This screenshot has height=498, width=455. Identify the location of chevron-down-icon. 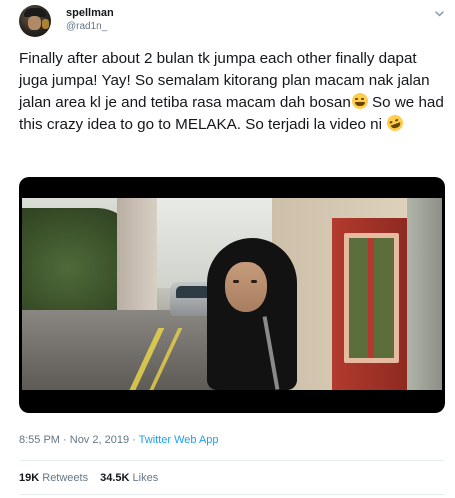
(439, 13).